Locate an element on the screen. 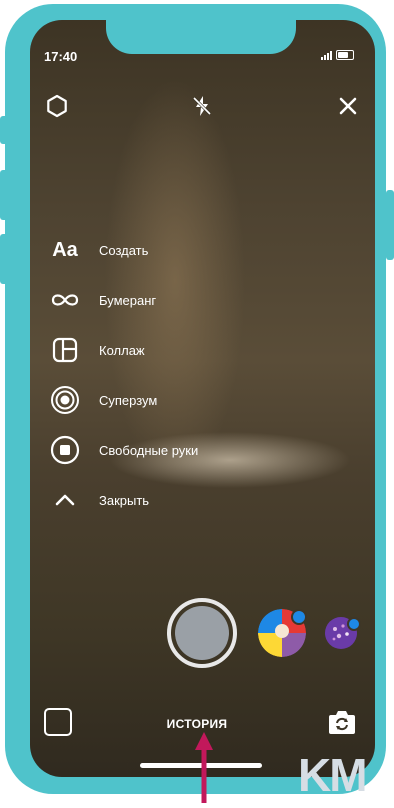 The width and height of the screenshot is (394, 808). shutter-inner is located at coordinates (202, 633).